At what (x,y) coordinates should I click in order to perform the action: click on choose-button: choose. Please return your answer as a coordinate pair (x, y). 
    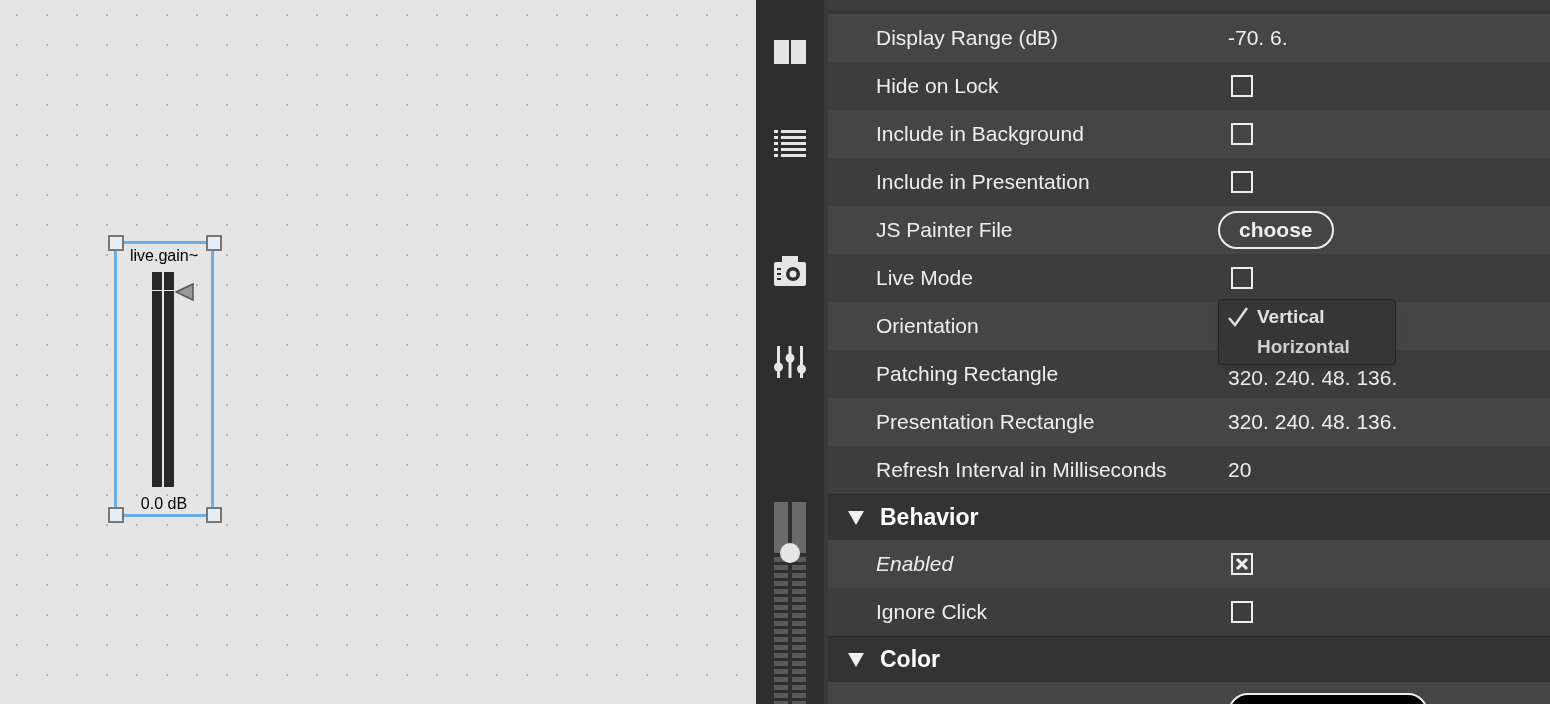
    Looking at the image, I should click on (1276, 230).